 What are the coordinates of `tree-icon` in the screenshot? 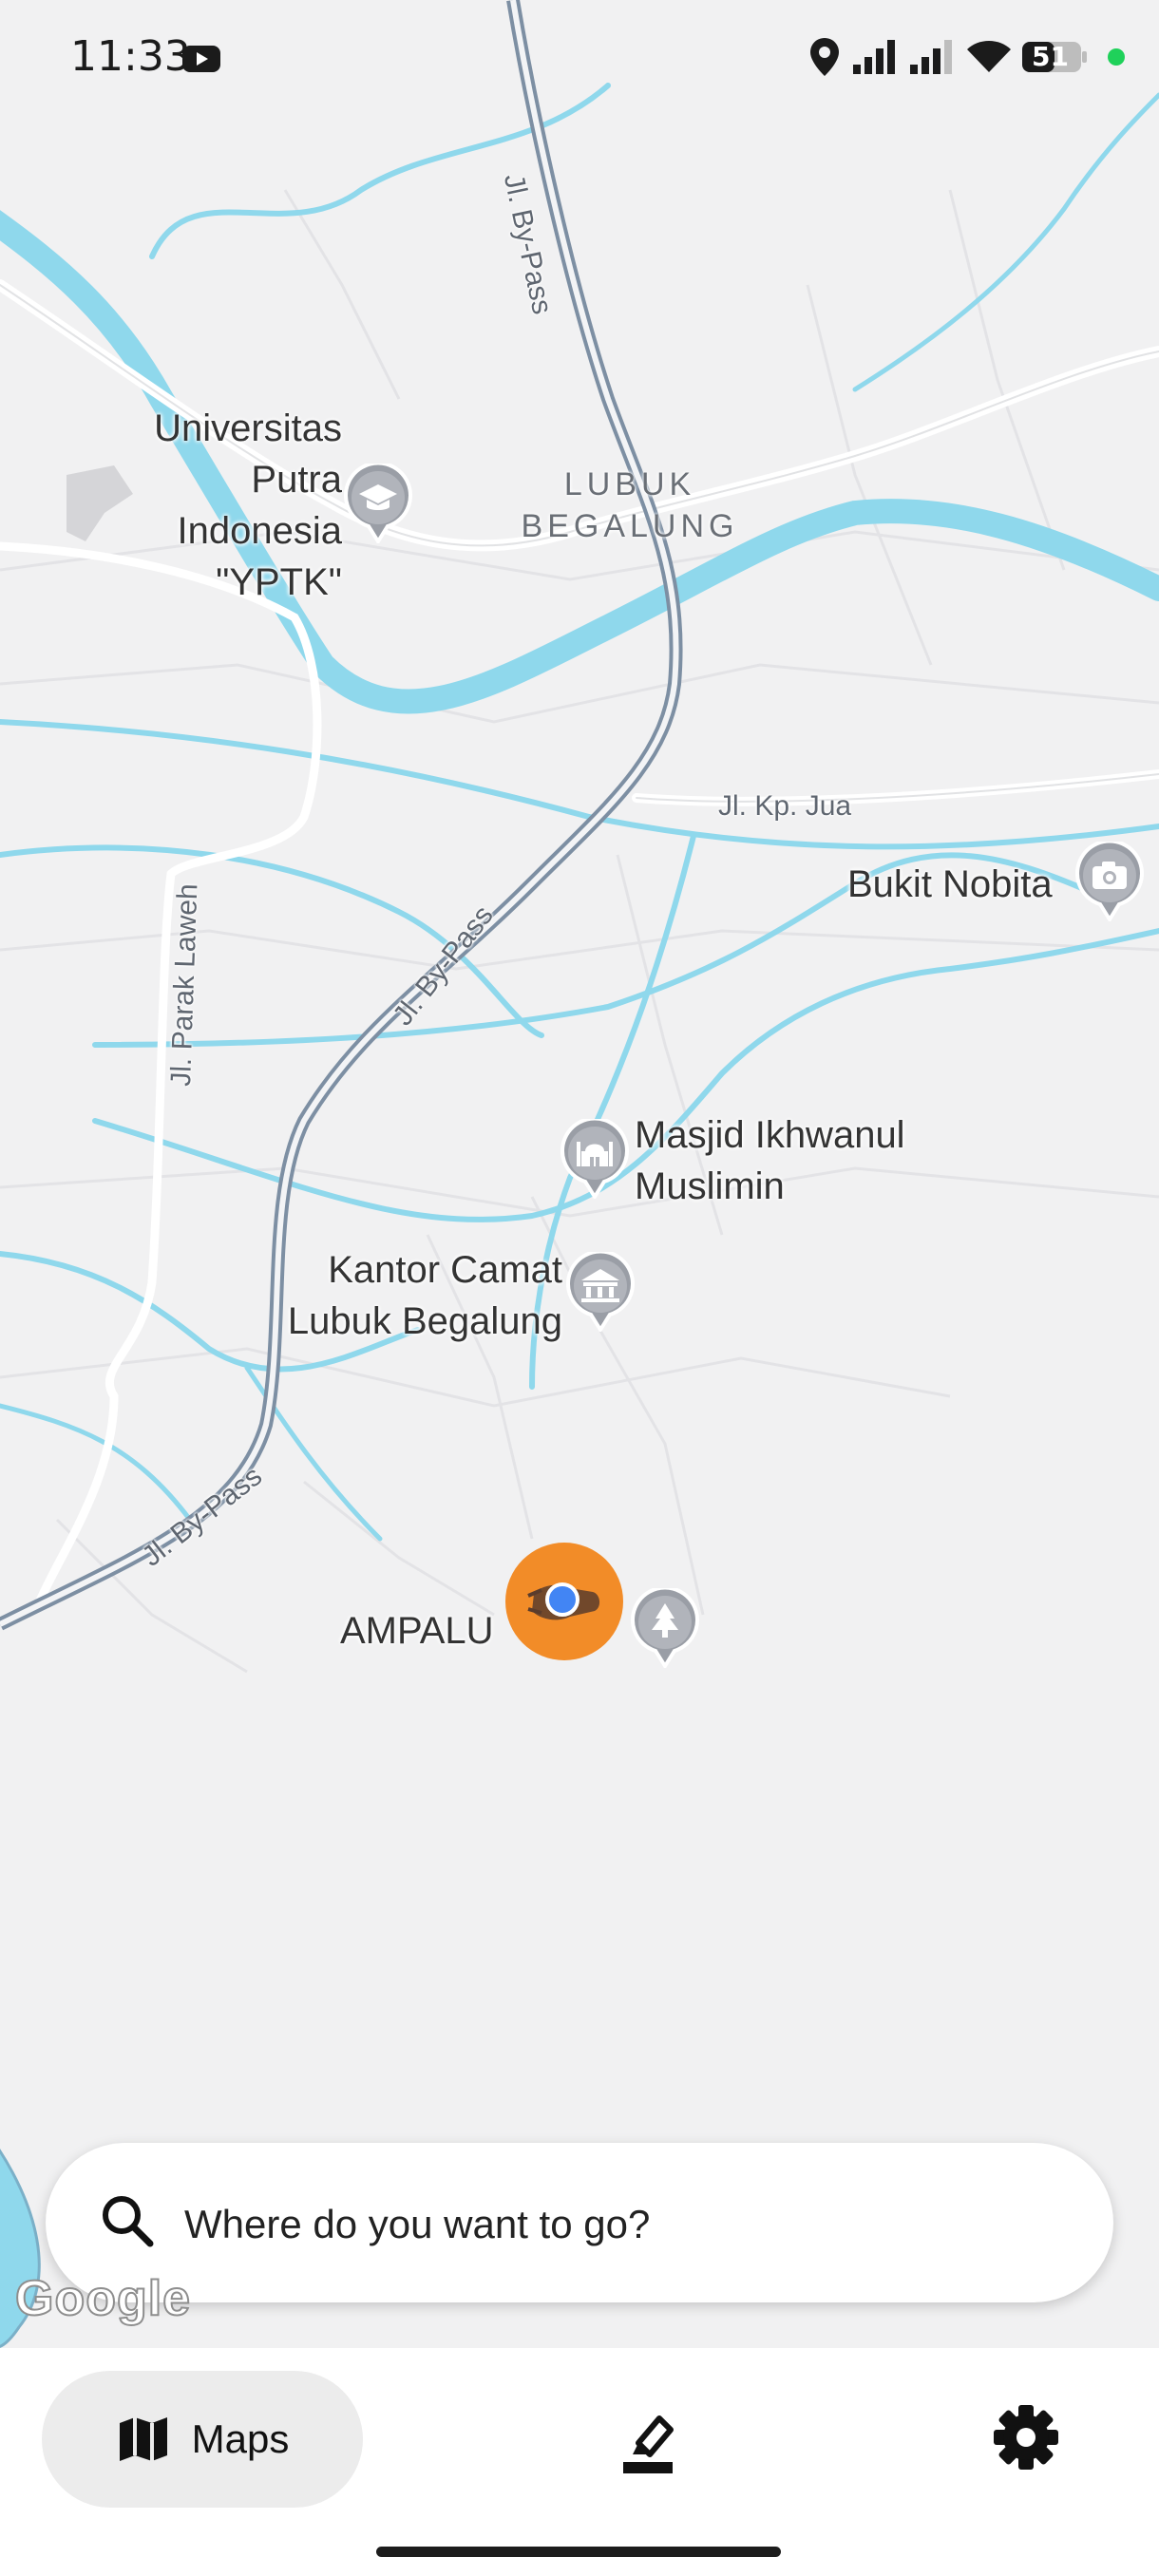 It's located at (665, 1628).